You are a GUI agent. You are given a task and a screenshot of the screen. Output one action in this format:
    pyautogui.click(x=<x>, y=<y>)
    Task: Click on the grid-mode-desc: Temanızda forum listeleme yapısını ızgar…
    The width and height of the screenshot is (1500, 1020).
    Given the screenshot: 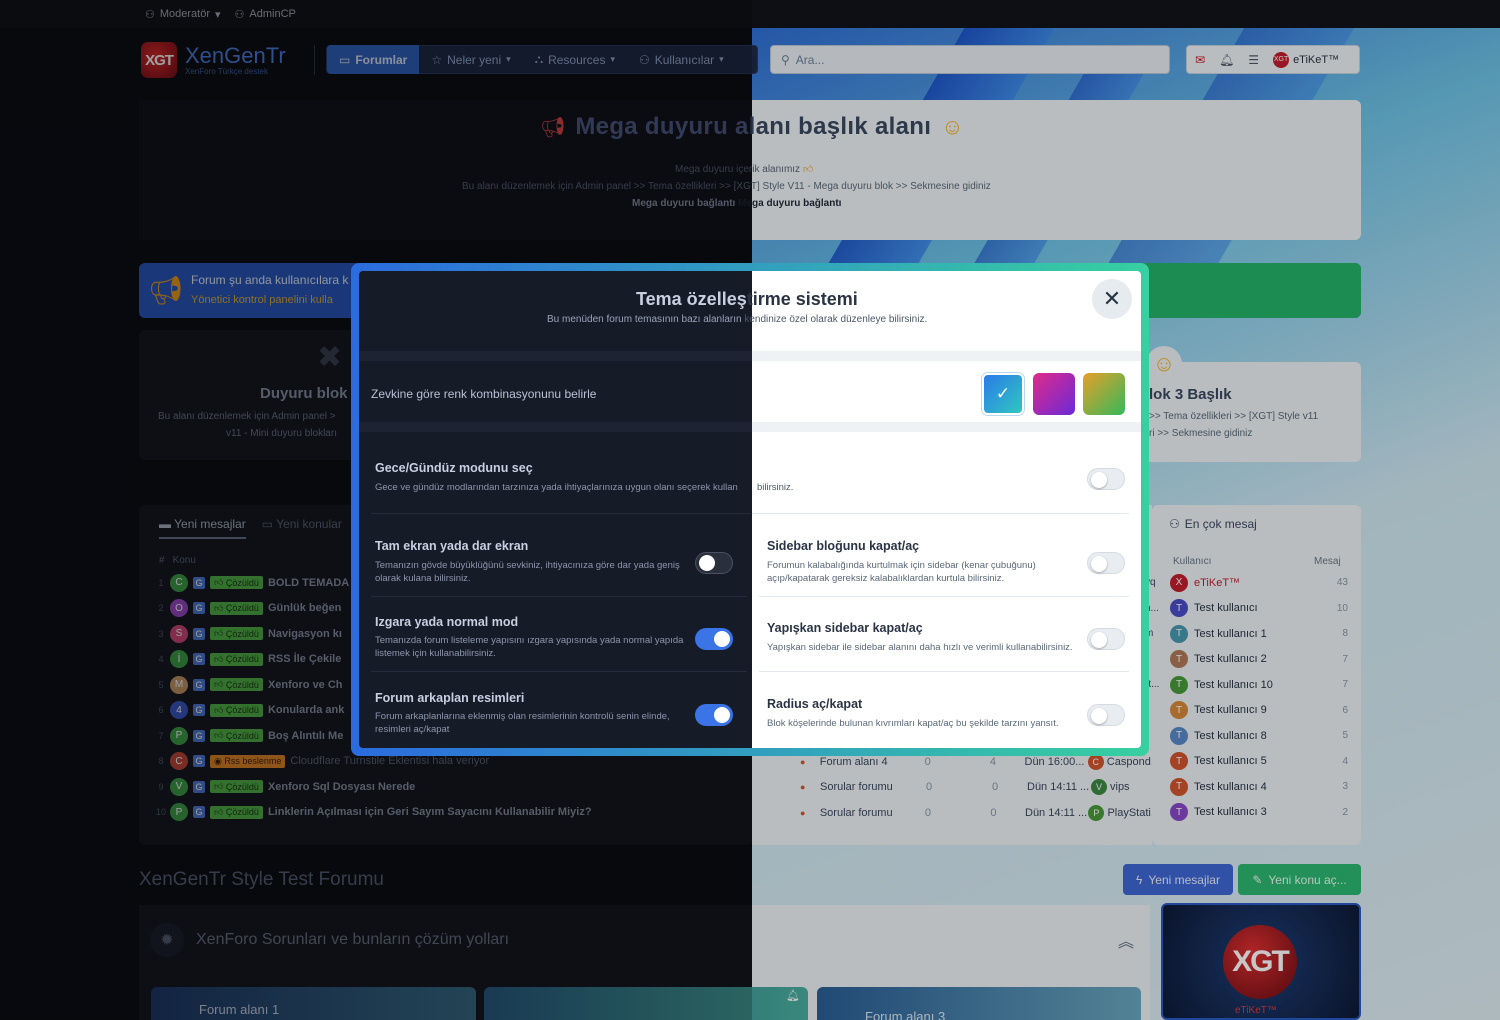 What is the action you would take?
    pyautogui.click(x=529, y=647)
    